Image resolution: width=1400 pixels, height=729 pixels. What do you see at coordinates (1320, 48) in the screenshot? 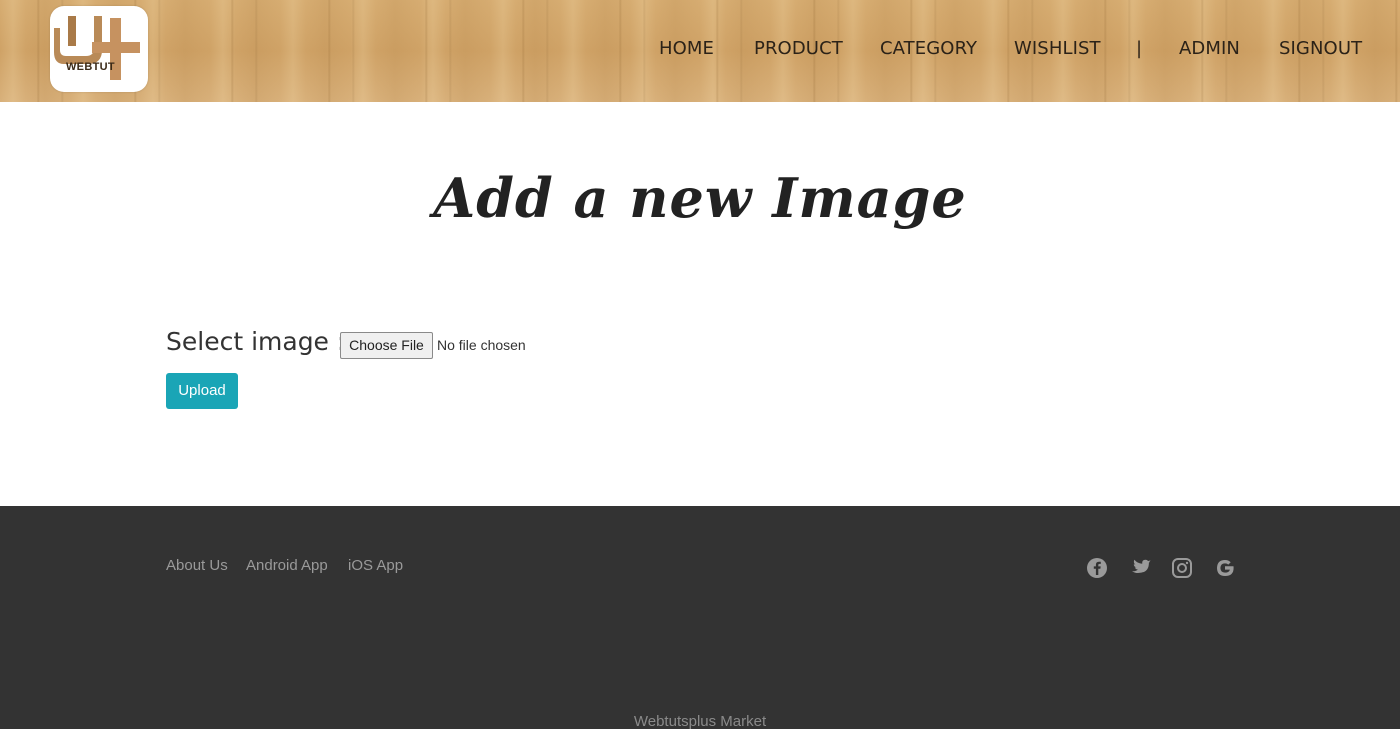
I see `nav-signout: SIGNOUT` at bounding box center [1320, 48].